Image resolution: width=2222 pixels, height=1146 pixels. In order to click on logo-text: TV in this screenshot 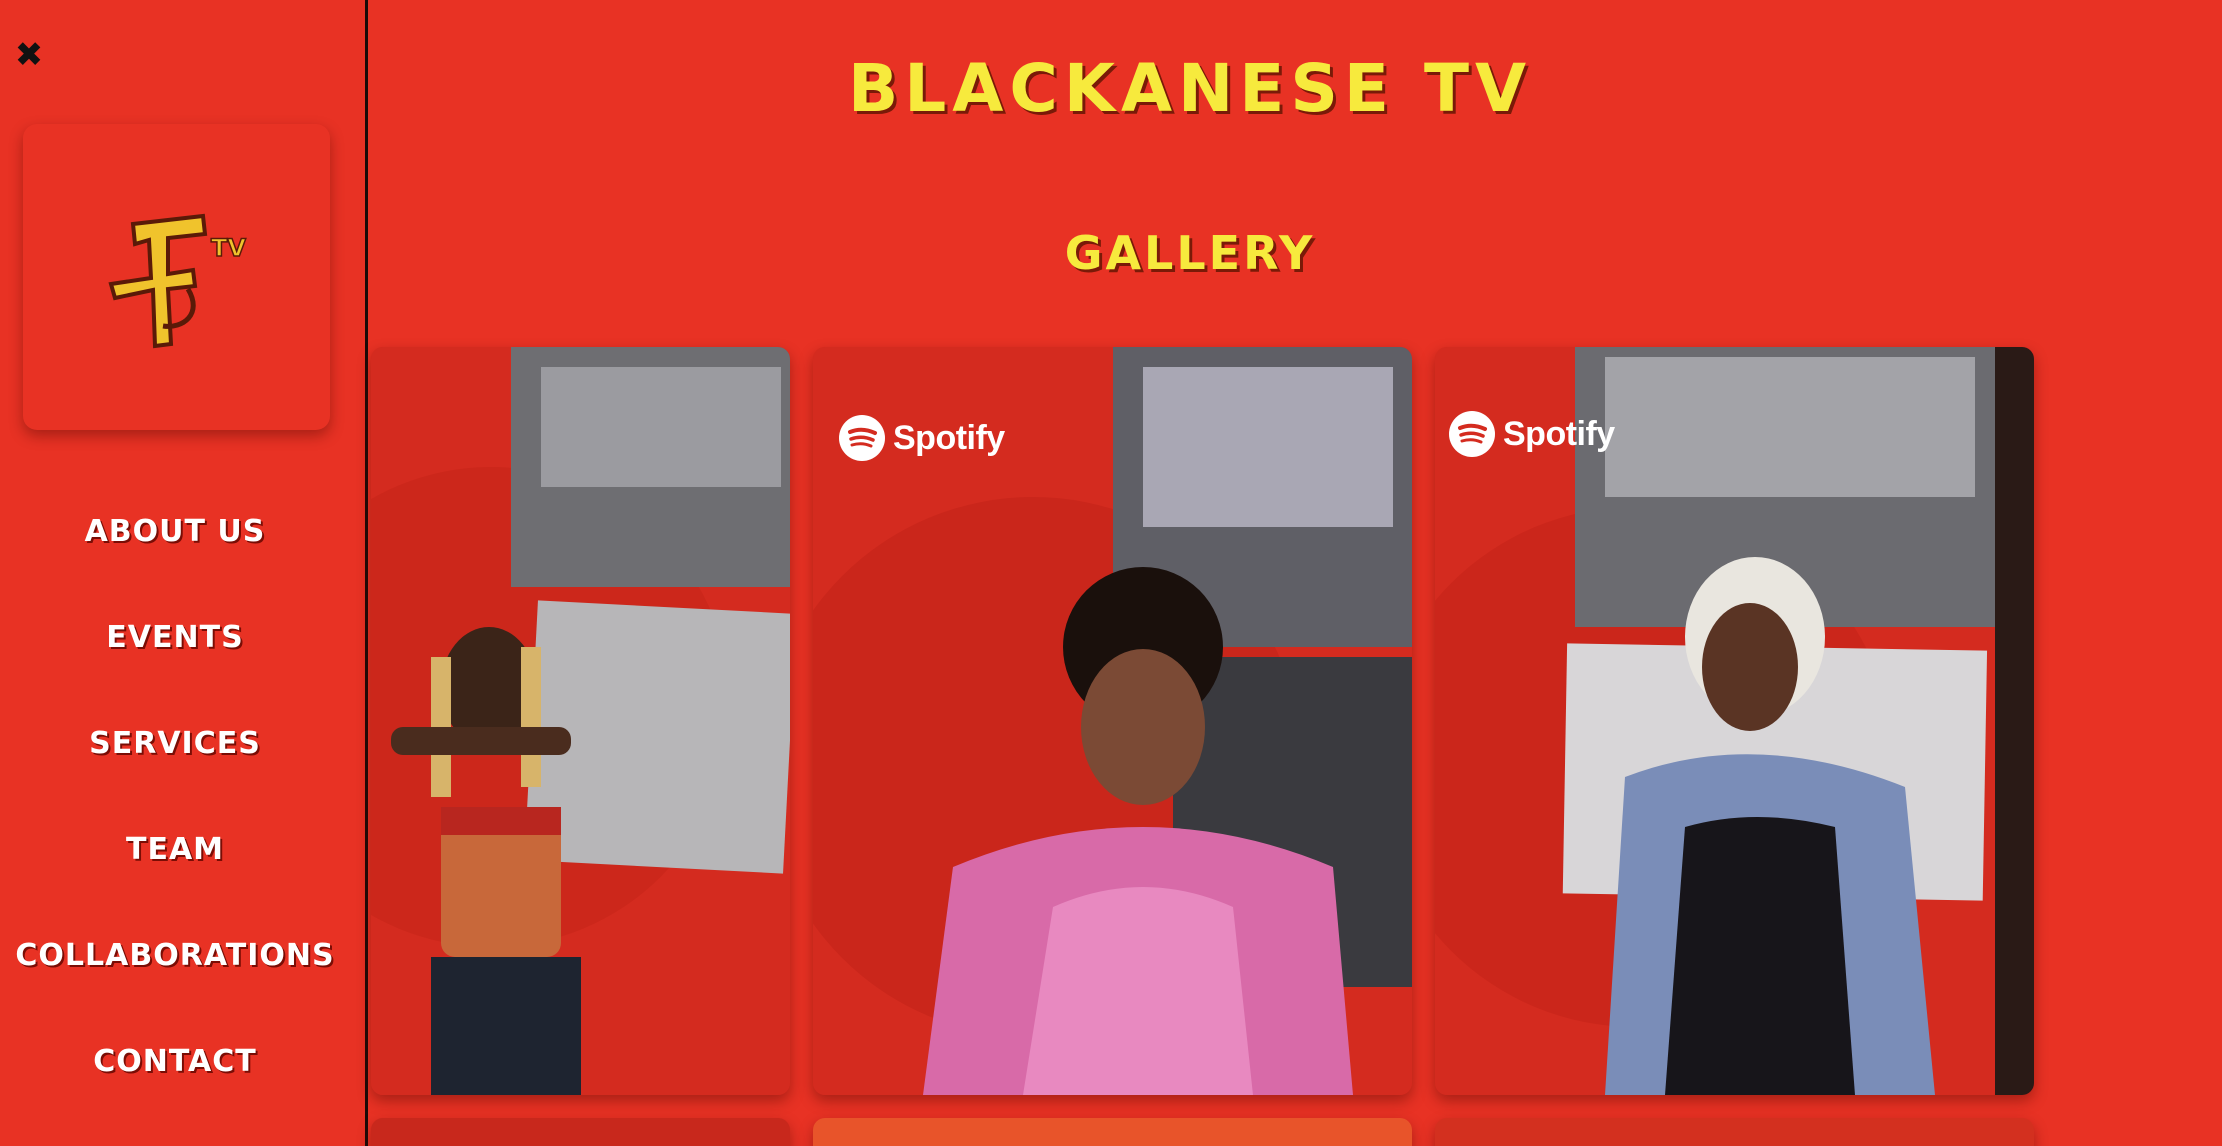, I will do `click(228, 248)`.